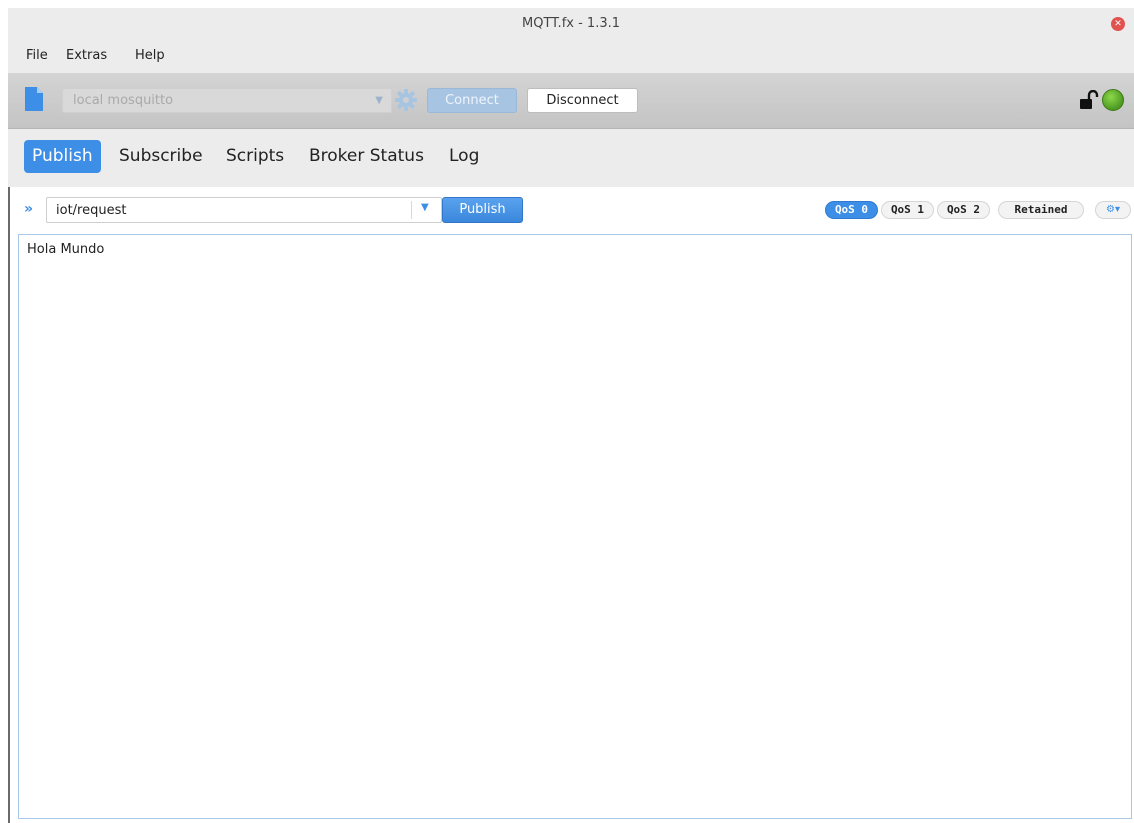  I want to click on connect-button: Connect, so click(472, 100).